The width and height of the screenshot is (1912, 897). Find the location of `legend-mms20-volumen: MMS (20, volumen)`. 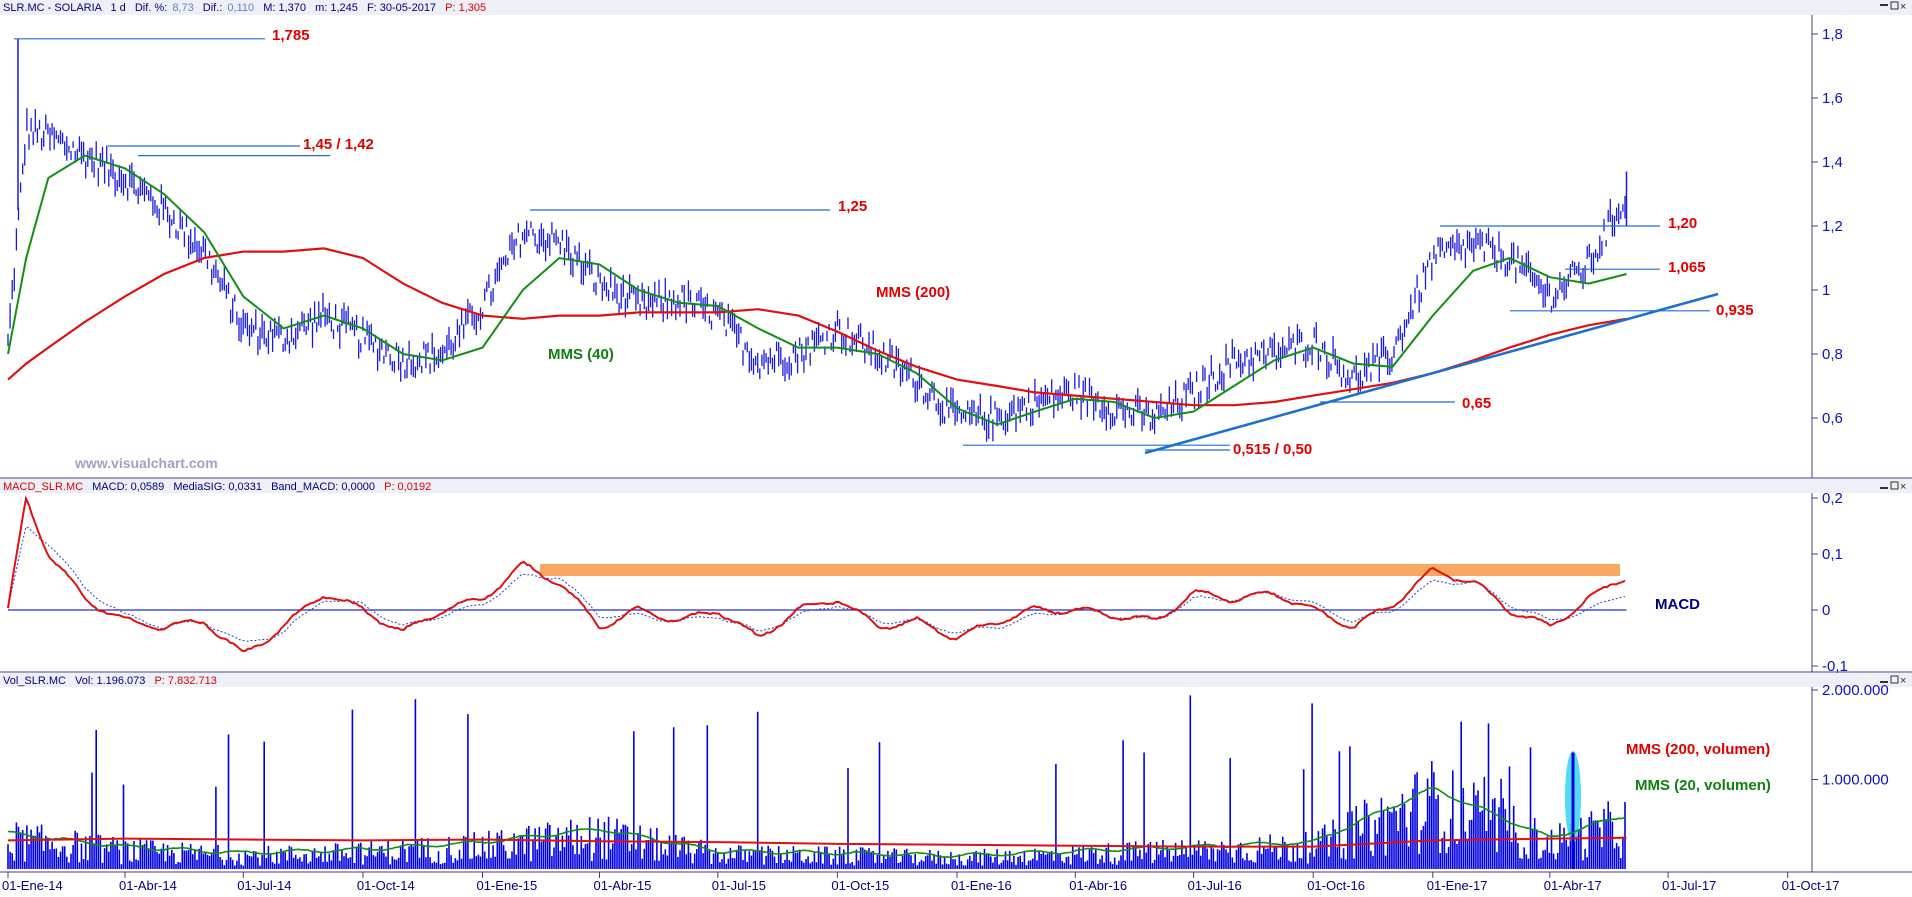

legend-mms20-volumen: MMS (20, volumen) is located at coordinates (1703, 785).